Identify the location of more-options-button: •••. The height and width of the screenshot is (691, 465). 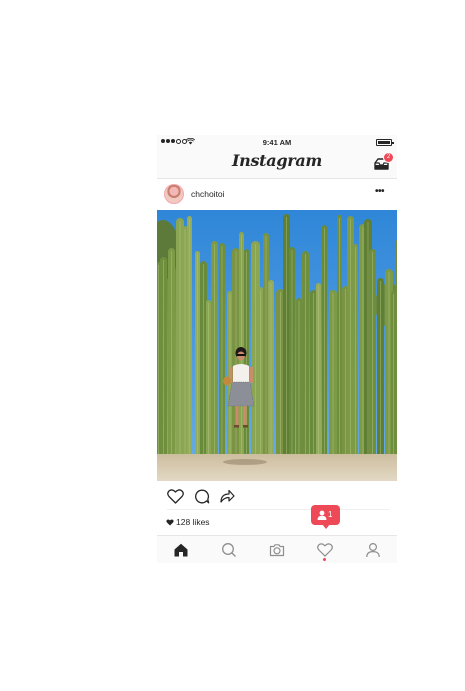
(380, 191).